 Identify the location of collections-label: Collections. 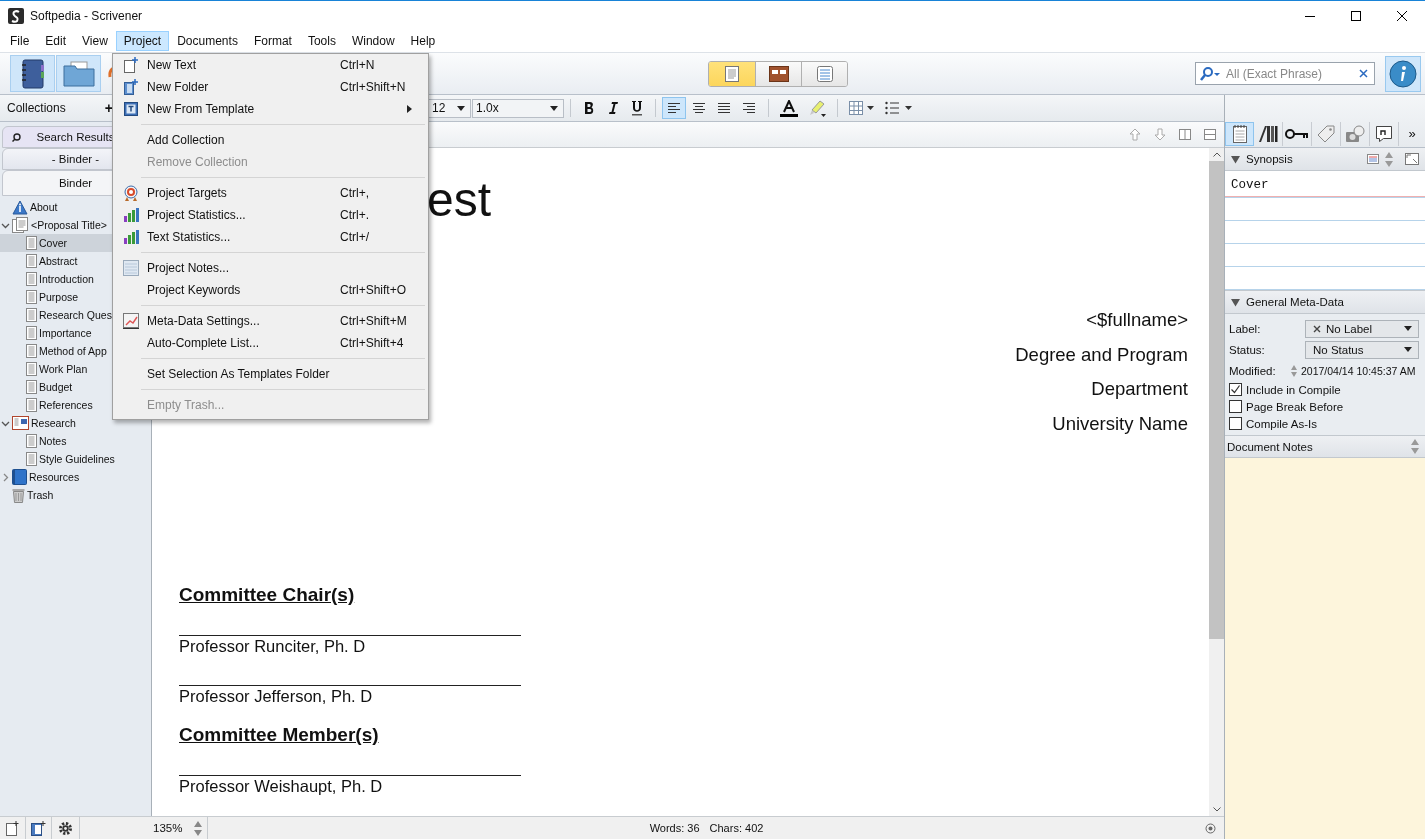
(36, 108).